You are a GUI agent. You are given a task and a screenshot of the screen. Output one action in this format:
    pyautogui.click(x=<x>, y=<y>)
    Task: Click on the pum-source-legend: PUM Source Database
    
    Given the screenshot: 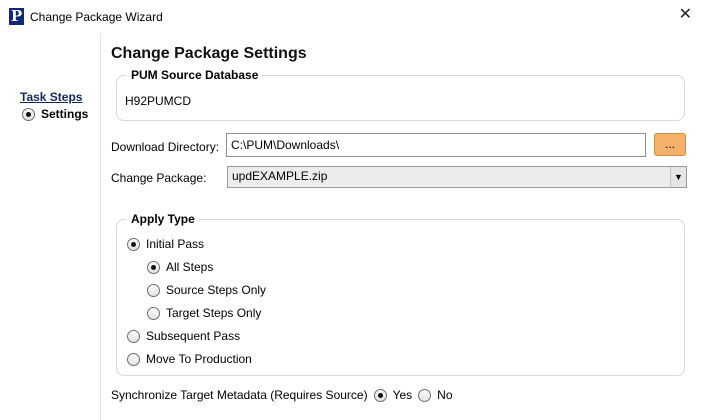 What is the action you would take?
    pyautogui.click(x=195, y=75)
    